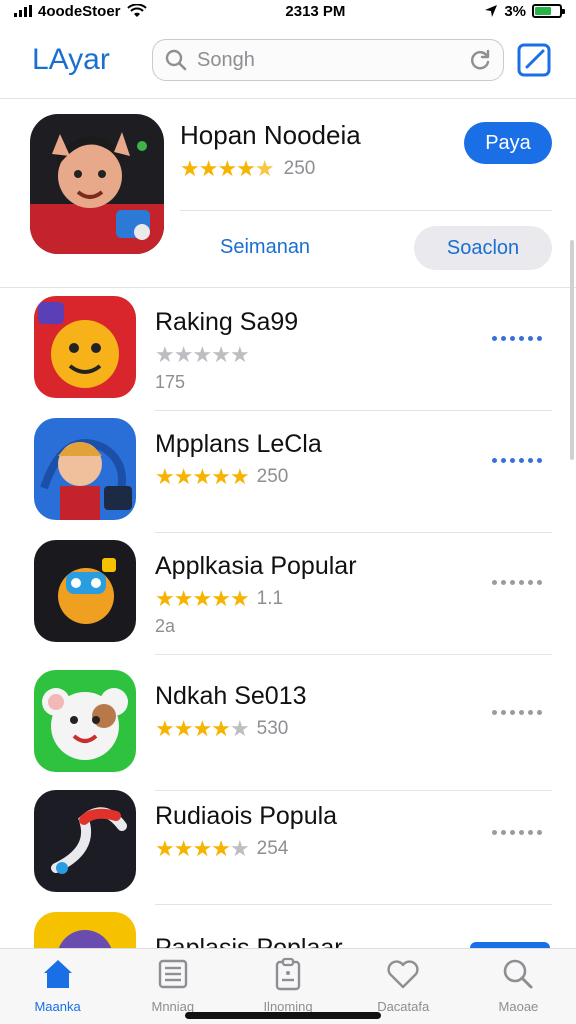 The height and width of the screenshot is (1024, 576). I want to click on rating-count: 254, so click(272, 848).